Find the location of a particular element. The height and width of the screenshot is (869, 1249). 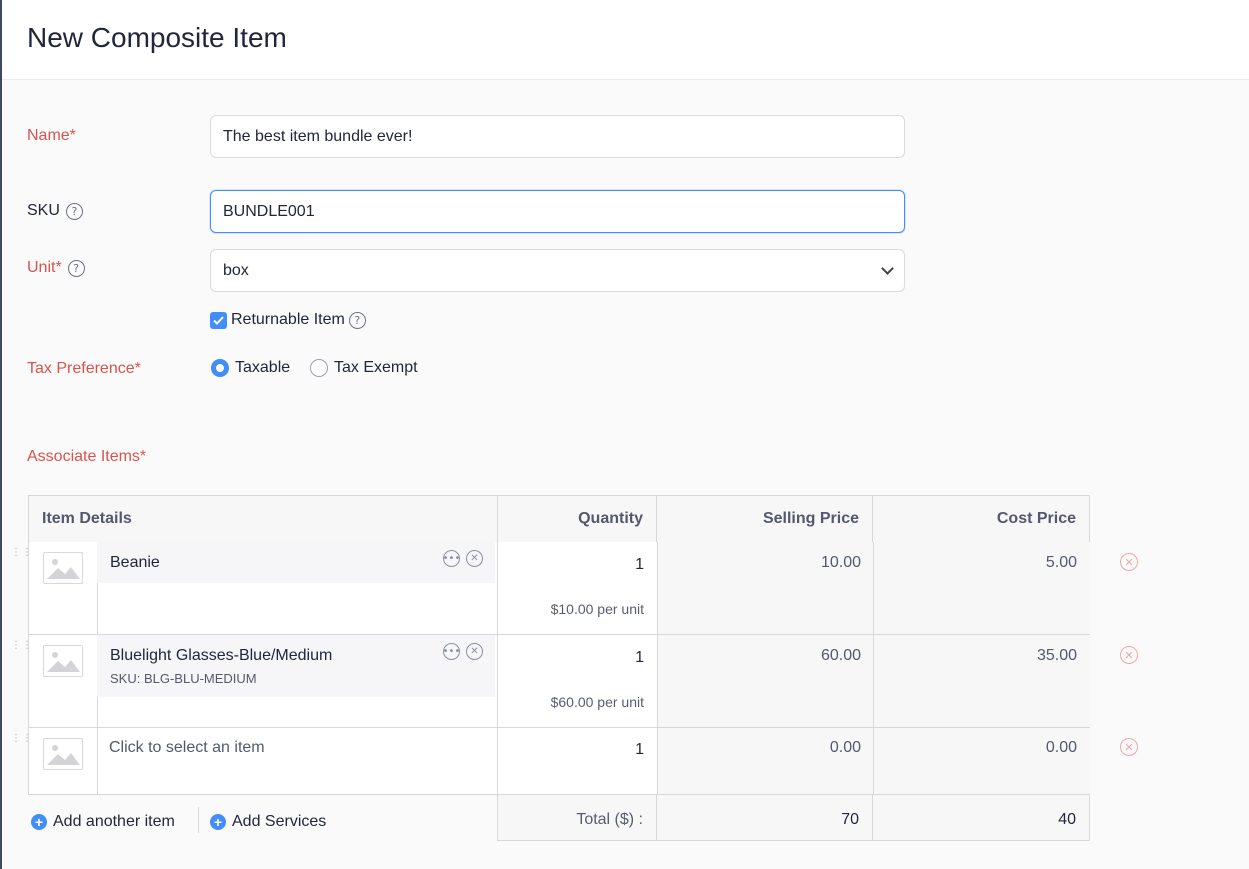

total-selling-price: 70 is located at coordinates (850, 819).